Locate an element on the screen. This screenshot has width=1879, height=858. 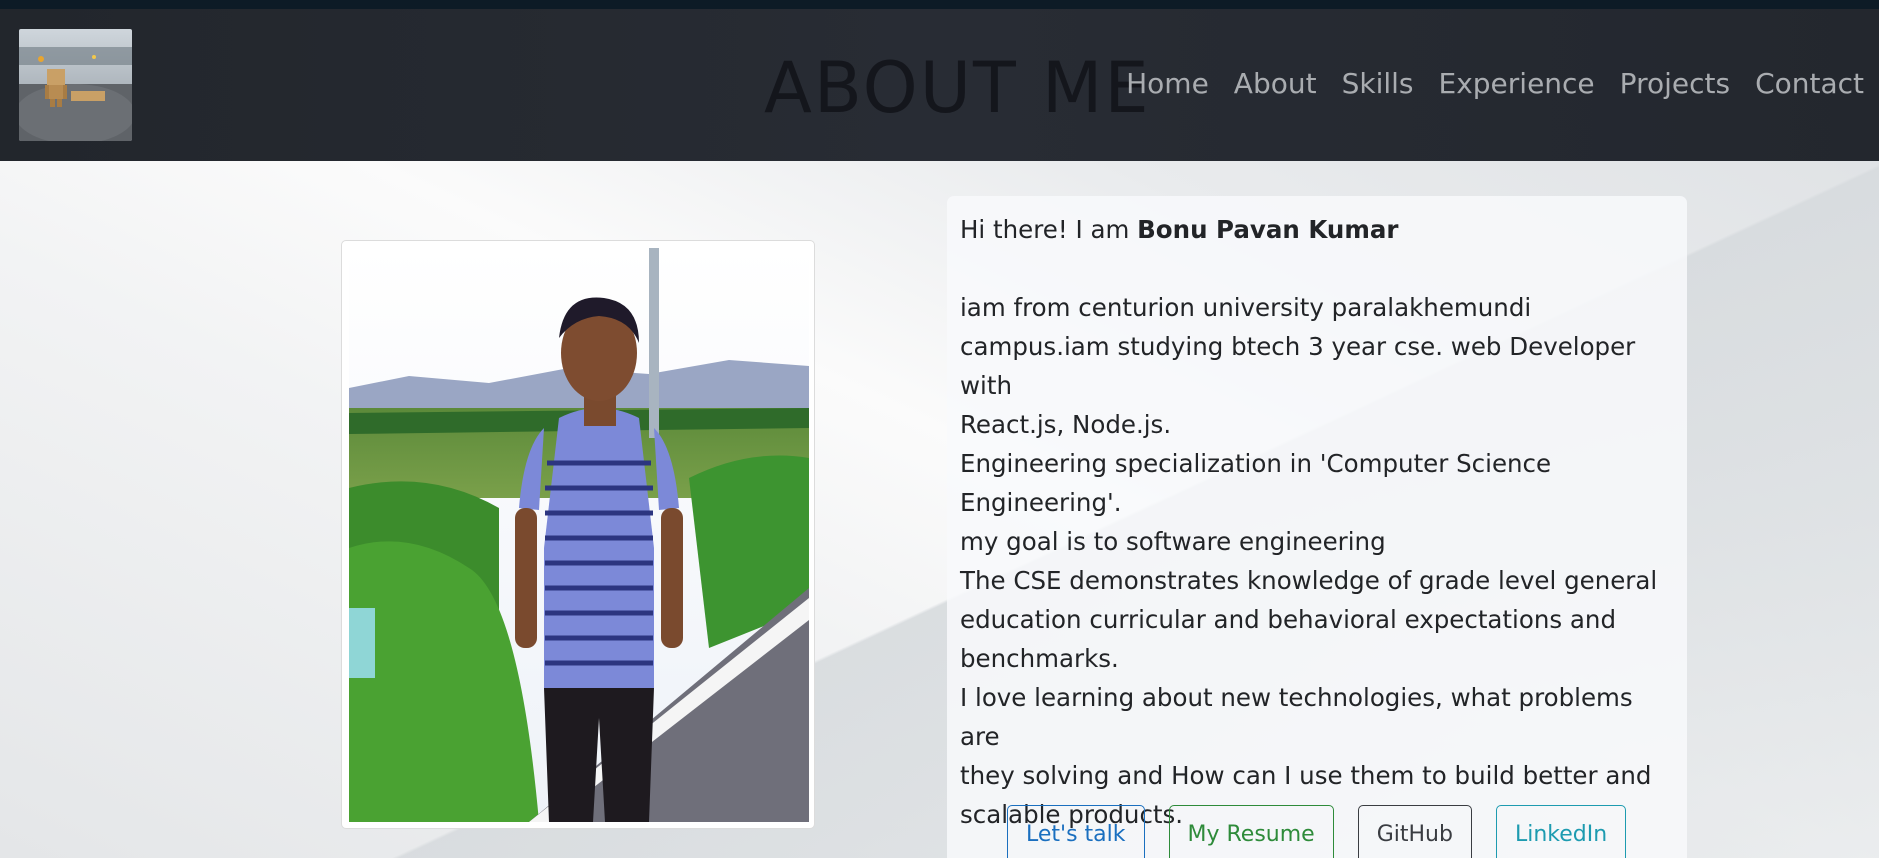
about-line: Engineering'. is located at coordinates (1041, 502).